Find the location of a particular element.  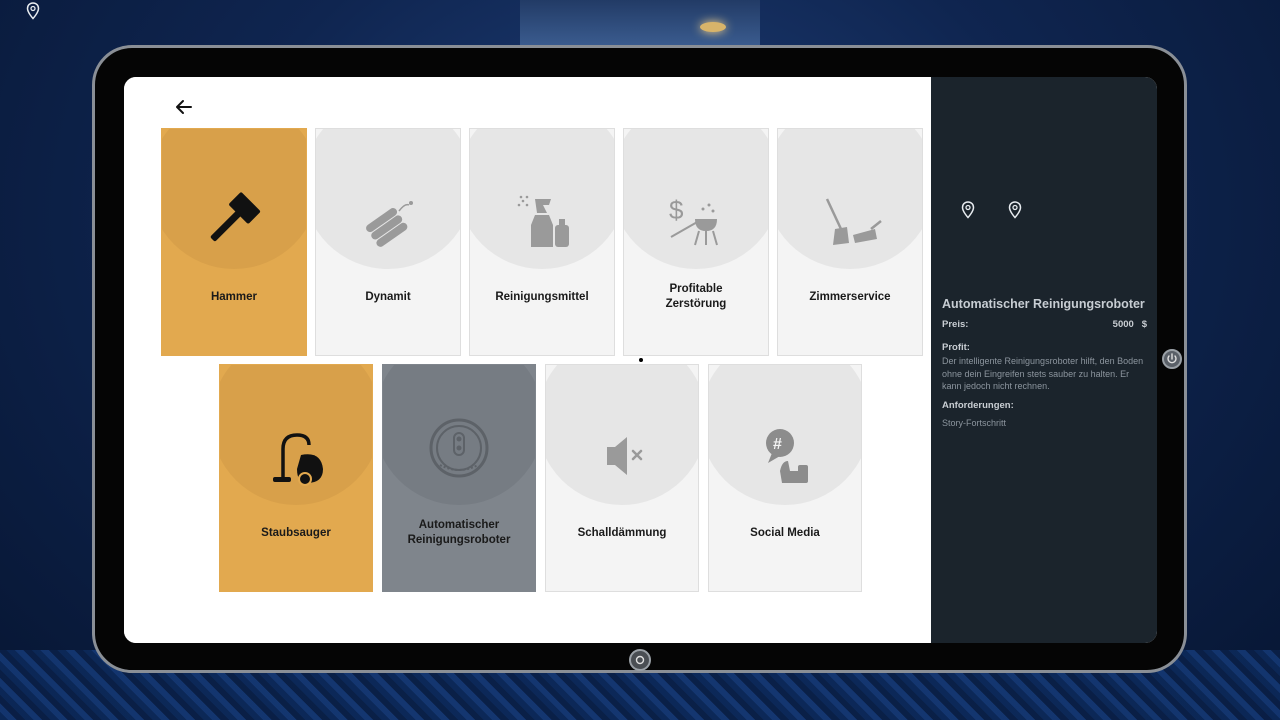

shop-item-hammer: Hammer is located at coordinates (234, 242).